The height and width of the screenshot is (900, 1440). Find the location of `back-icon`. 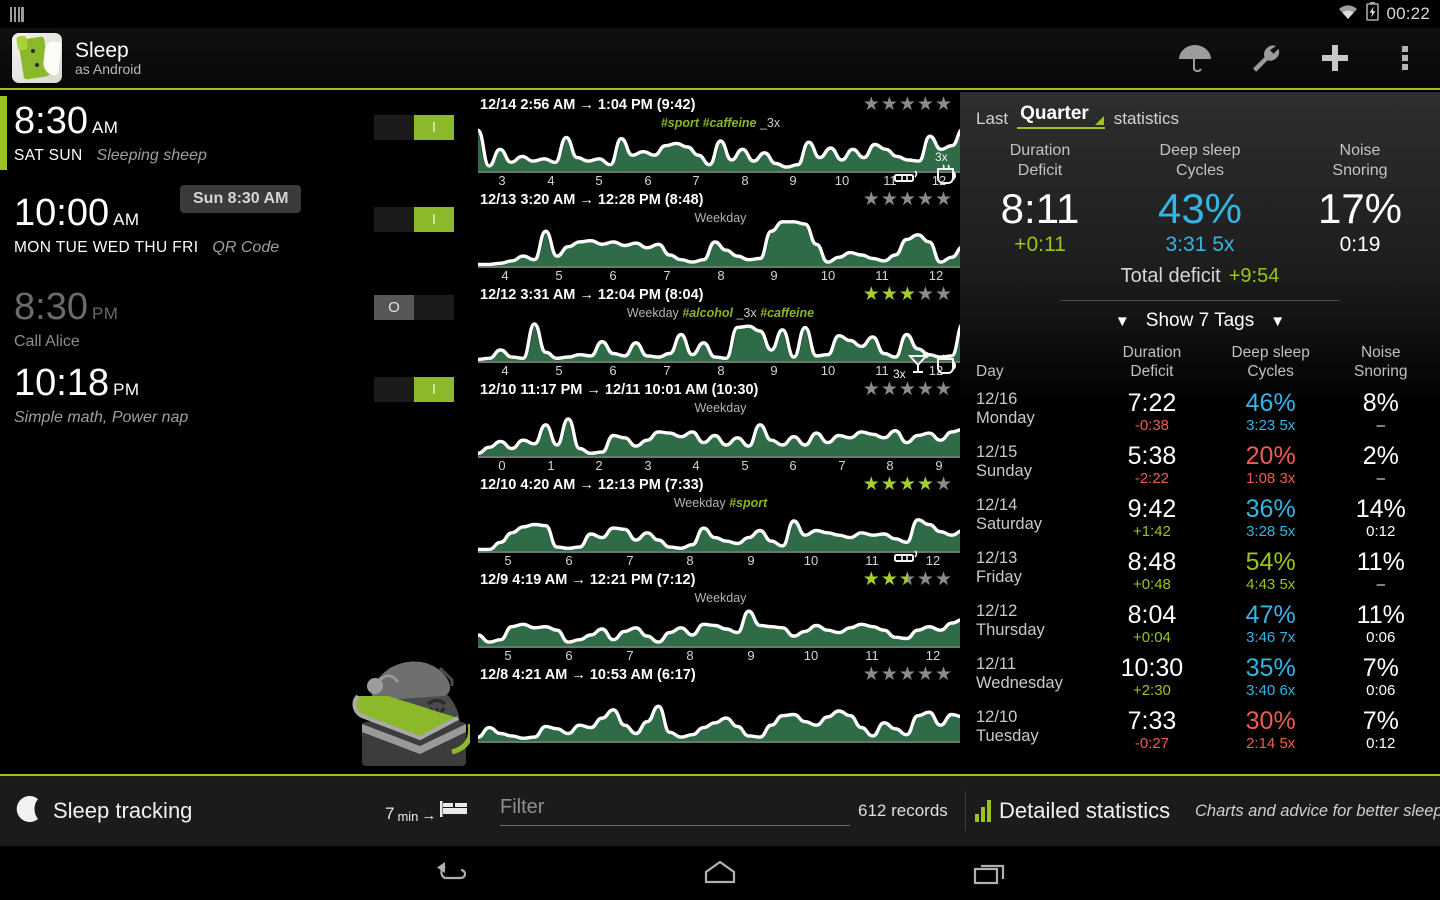

back-icon is located at coordinates (450, 873).